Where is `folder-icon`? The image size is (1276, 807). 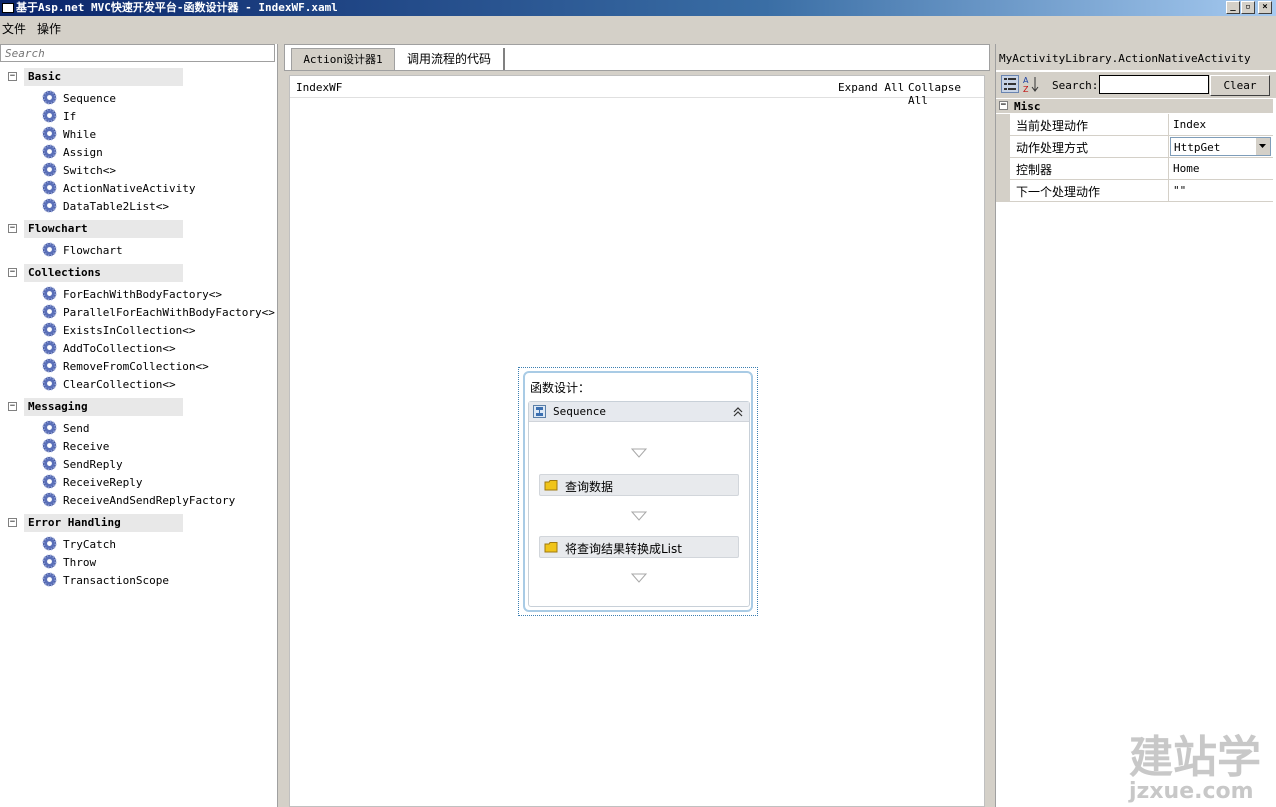
folder-icon is located at coordinates (551, 547).